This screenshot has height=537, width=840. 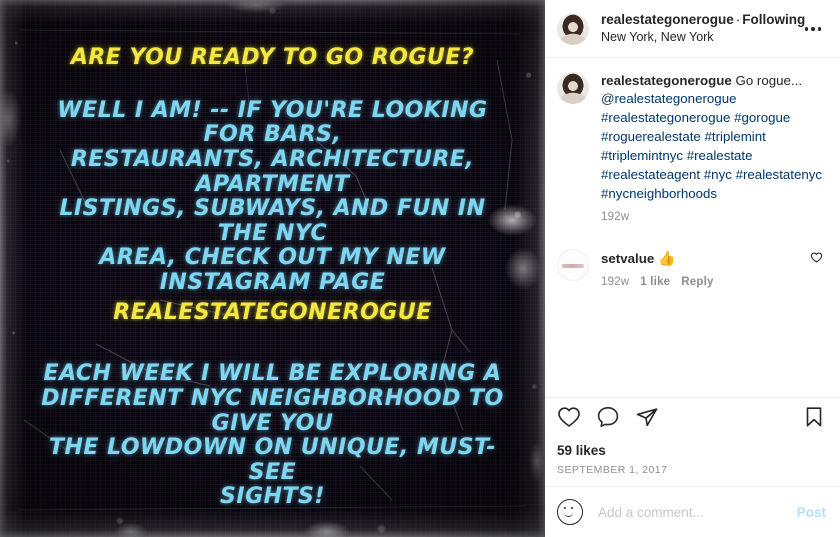 What do you see at coordinates (720, 155) in the screenshot?
I see `caption-hashtag: #realestate` at bounding box center [720, 155].